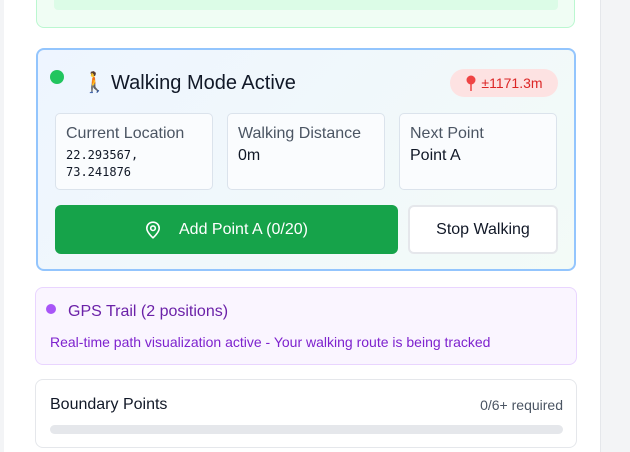 This screenshot has height=452, width=630. I want to click on next-point-value: Point A, so click(435, 155).